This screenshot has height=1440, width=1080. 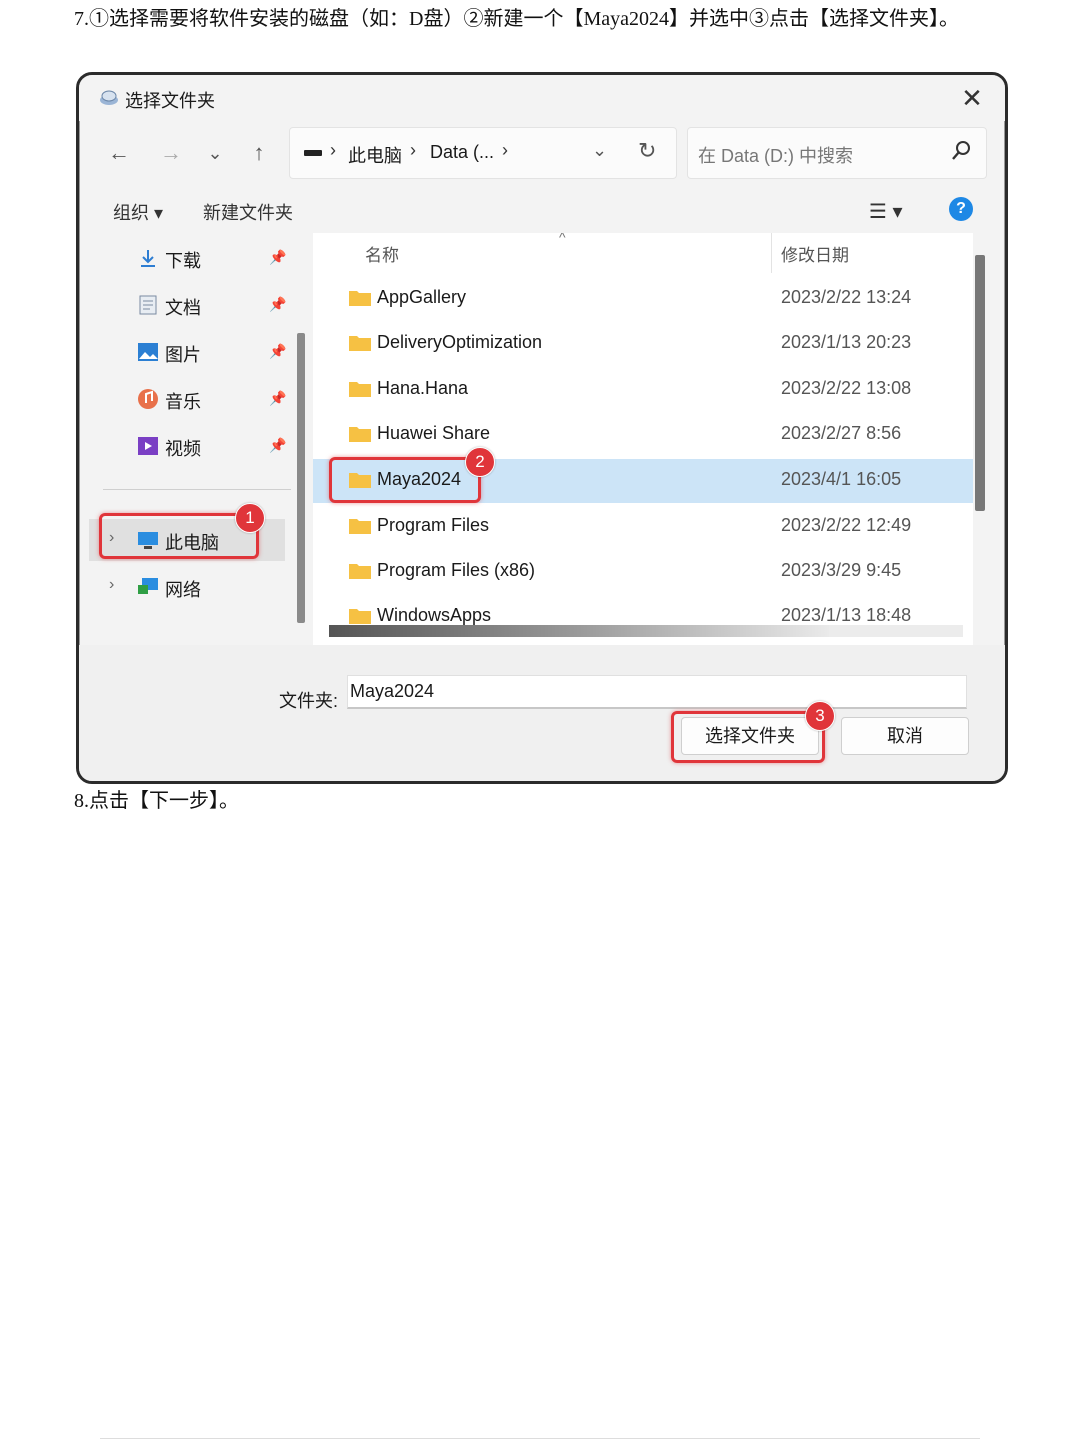 I want to click on sidebar-item-documents: 文档 📌, so click(x=187, y=305).